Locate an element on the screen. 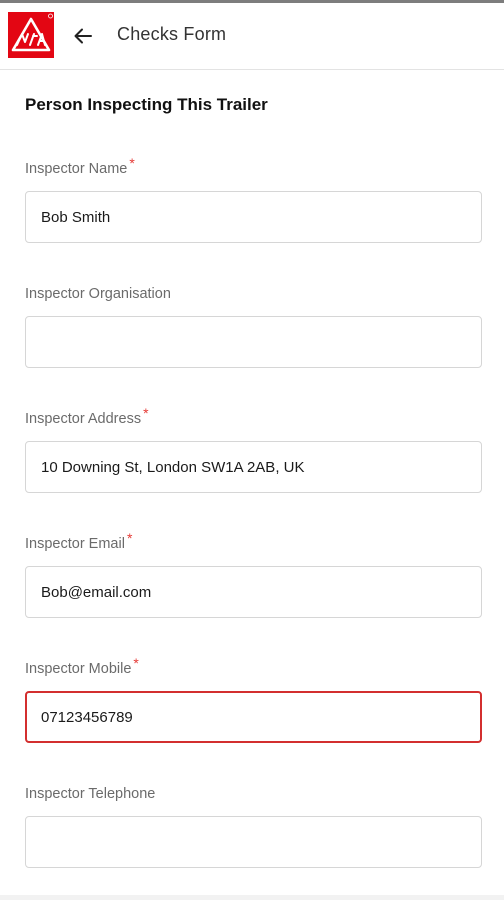 Image resolution: width=504 pixels, height=900 pixels. app-bar: Checks Form is located at coordinates (252, 36).